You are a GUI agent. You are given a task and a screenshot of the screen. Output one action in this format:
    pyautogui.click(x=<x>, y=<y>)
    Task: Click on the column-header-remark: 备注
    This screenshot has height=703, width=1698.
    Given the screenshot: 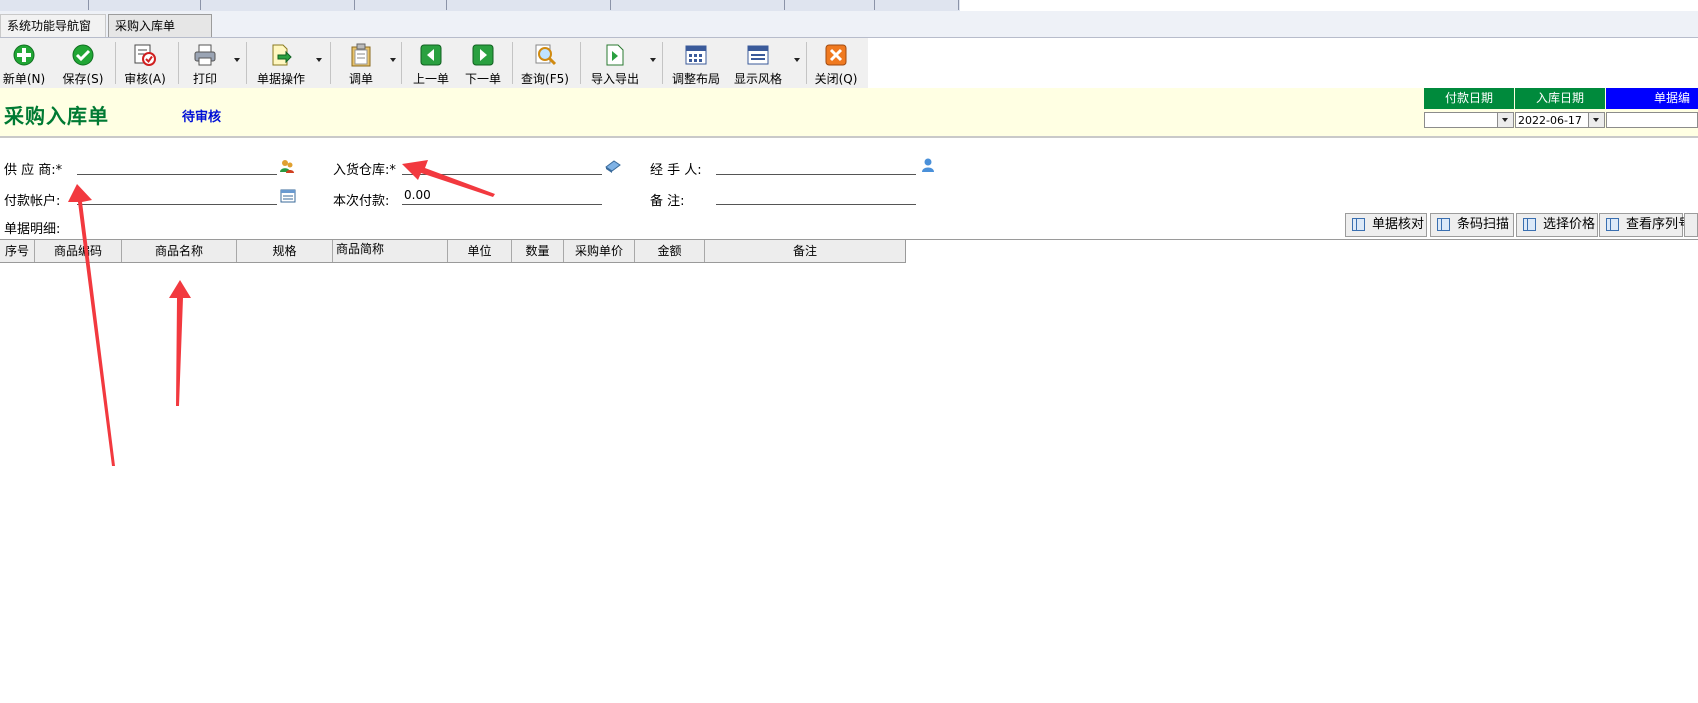 What is the action you would take?
    pyautogui.click(x=805, y=251)
    